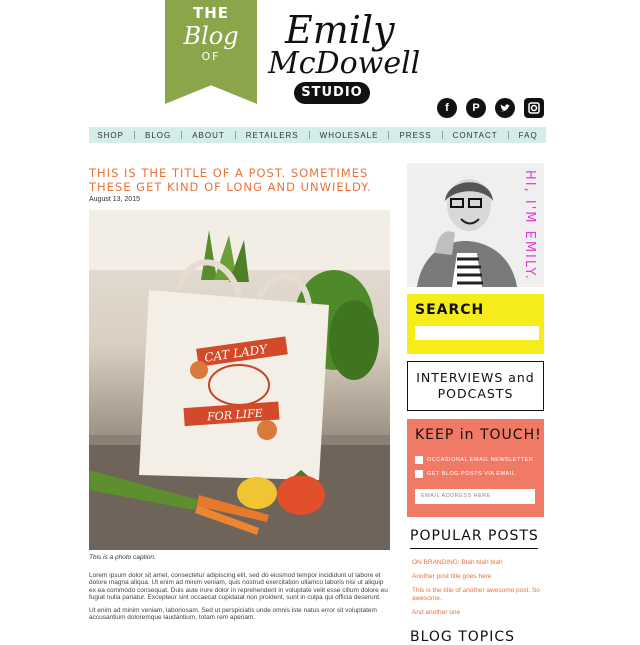  I want to click on interviews-podcasts-link: INTERVIEWS and PODCASTS, so click(475, 386).